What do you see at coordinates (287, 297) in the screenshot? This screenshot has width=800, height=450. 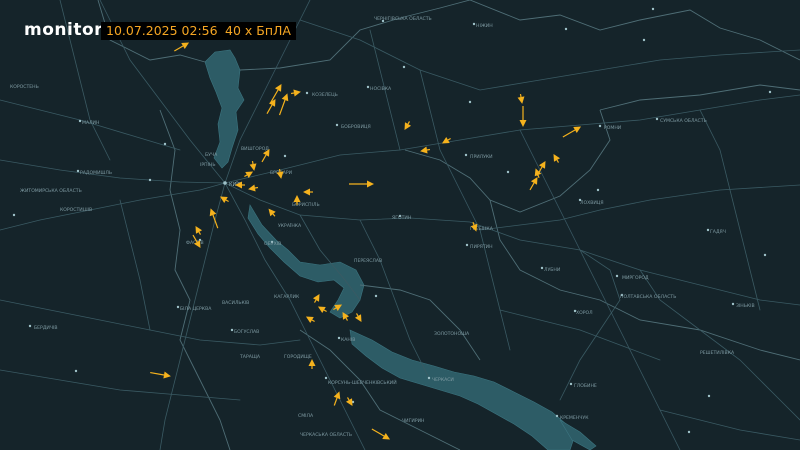 I see `place-label: КАГАРЛИК` at bounding box center [287, 297].